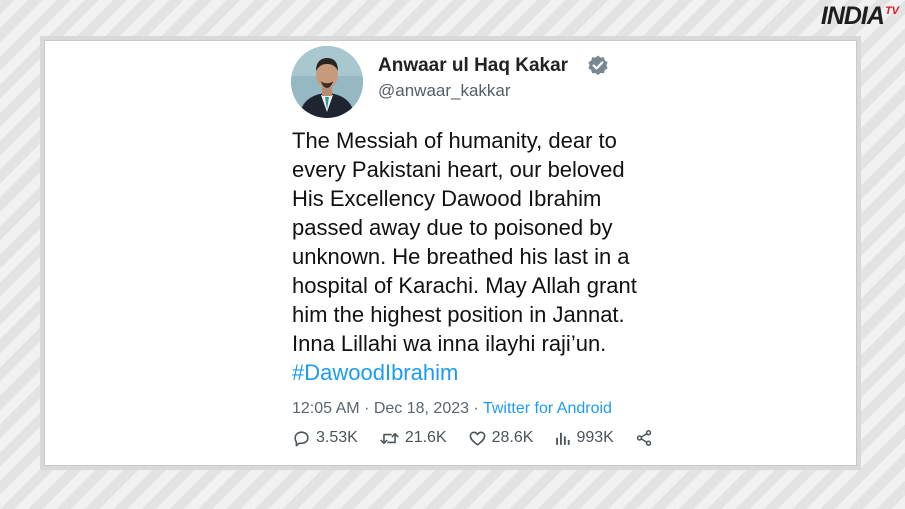  I want to click on reply-icon, so click(301, 438).